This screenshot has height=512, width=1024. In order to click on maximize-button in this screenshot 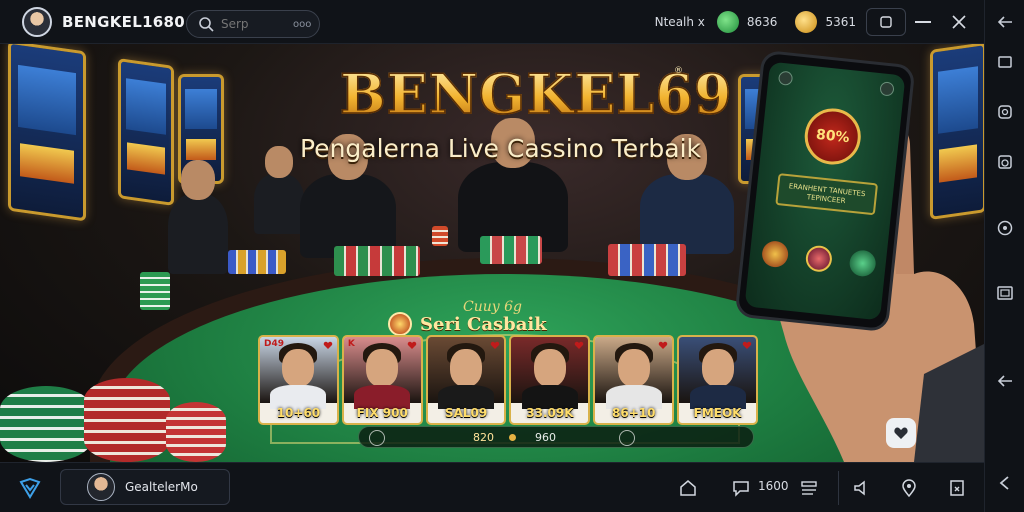, I will do `click(923, 22)`.